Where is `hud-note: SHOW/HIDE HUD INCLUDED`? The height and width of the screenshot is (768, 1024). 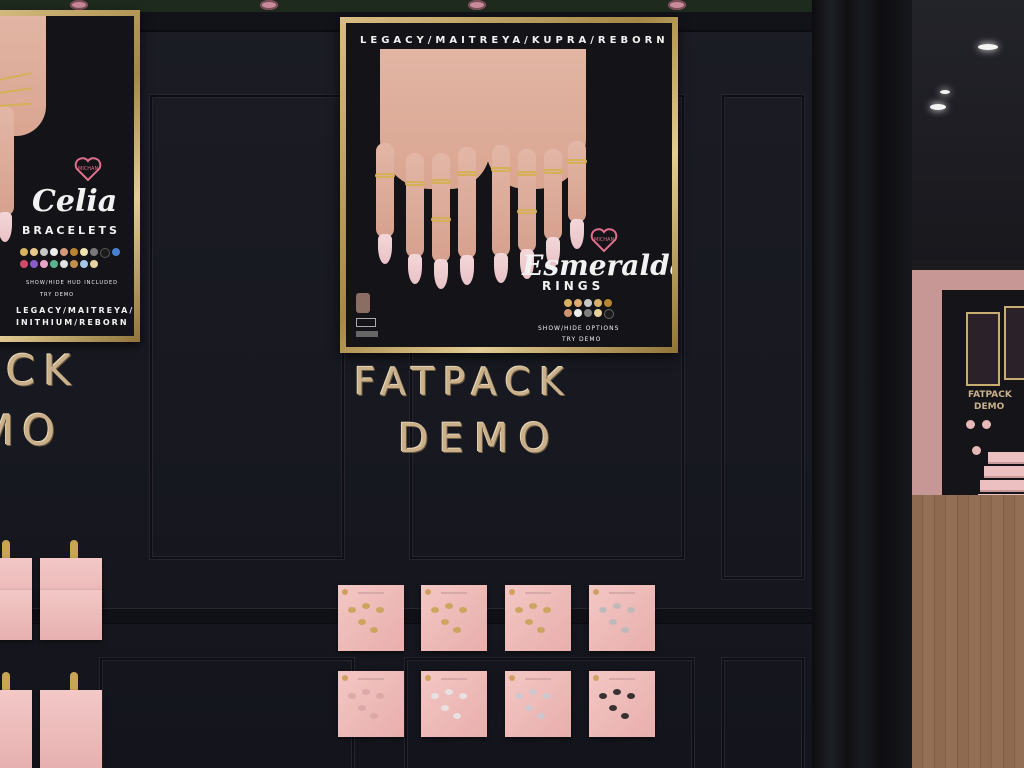 hud-note: SHOW/HIDE HUD INCLUDED is located at coordinates (72, 283).